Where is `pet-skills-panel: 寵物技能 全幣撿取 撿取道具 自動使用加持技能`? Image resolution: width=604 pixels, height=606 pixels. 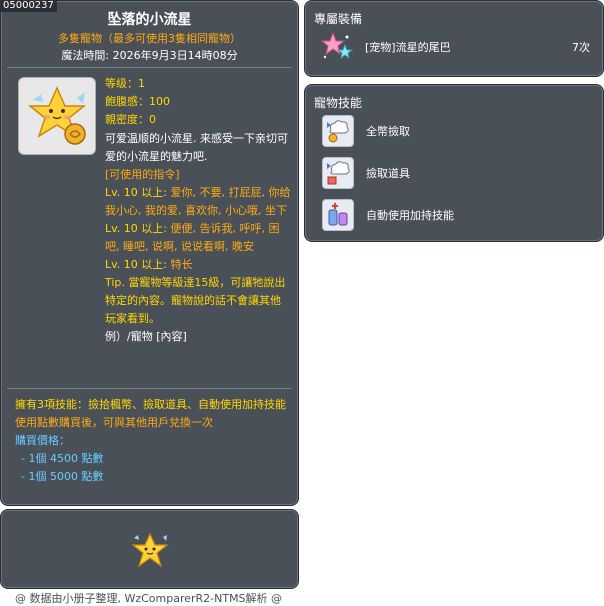 pet-skills-panel: 寵物技能 全幣撿取 撿取道具 自動使用加持技能 is located at coordinates (454, 163).